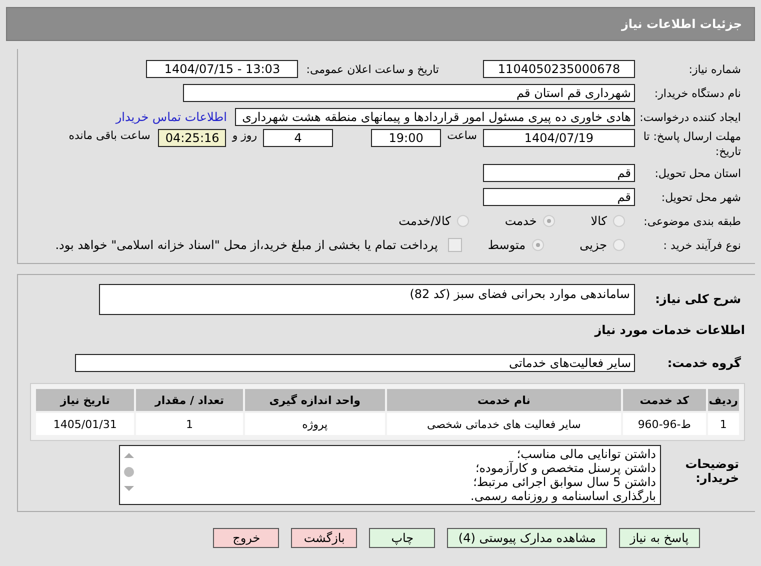  What do you see at coordinates (507, 245) in the screenshot?
I see `radio-label: متوسط` at bounding box center [507, 245].